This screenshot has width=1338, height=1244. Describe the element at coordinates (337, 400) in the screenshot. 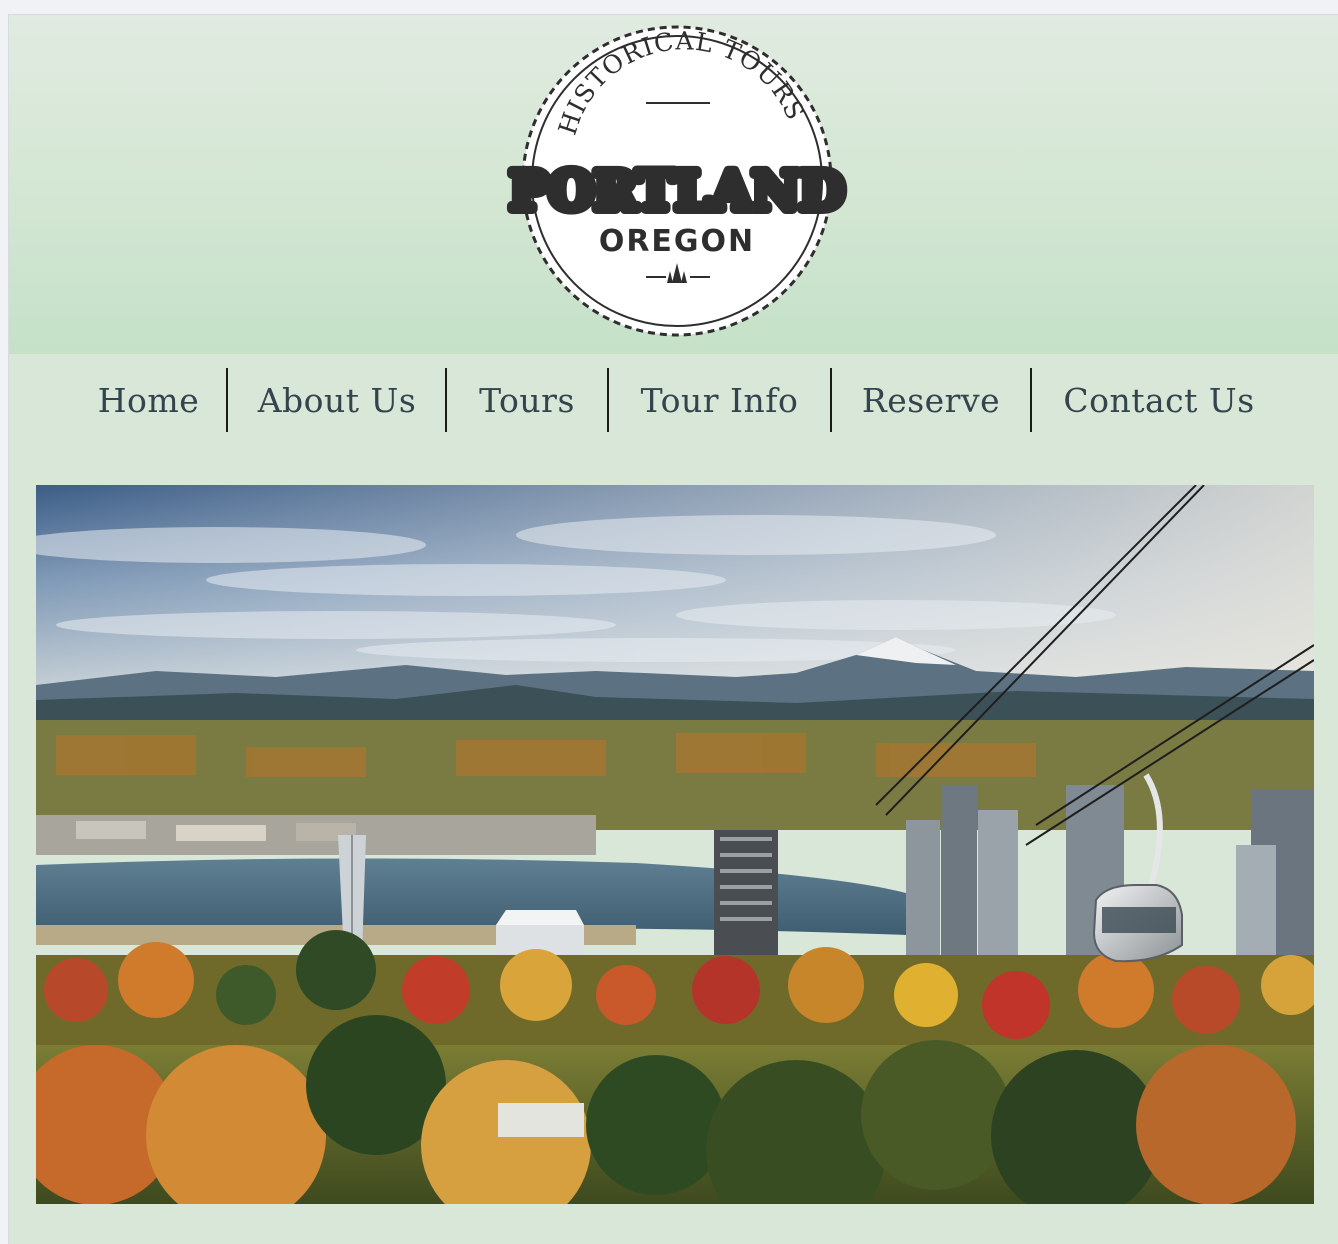

I see `nav-about-us: About Us` at that location.